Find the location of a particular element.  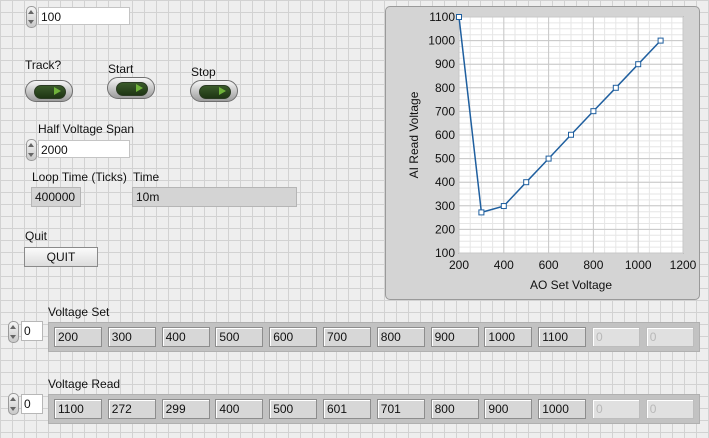

x-axis-label: AO Set Voltage is located at coordinates (571, 285).